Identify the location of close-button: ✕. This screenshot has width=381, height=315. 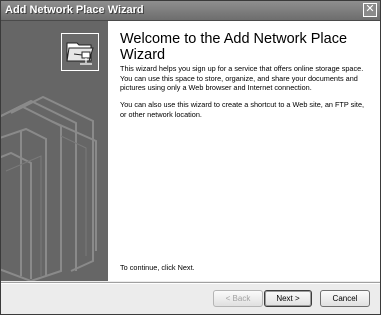
(370, 10).